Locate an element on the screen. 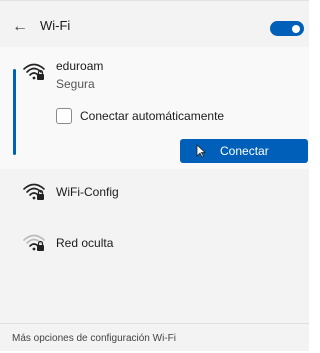 The image size is (320, 353). wifi-secured-weak-icon is located at coordinates (34, 242).